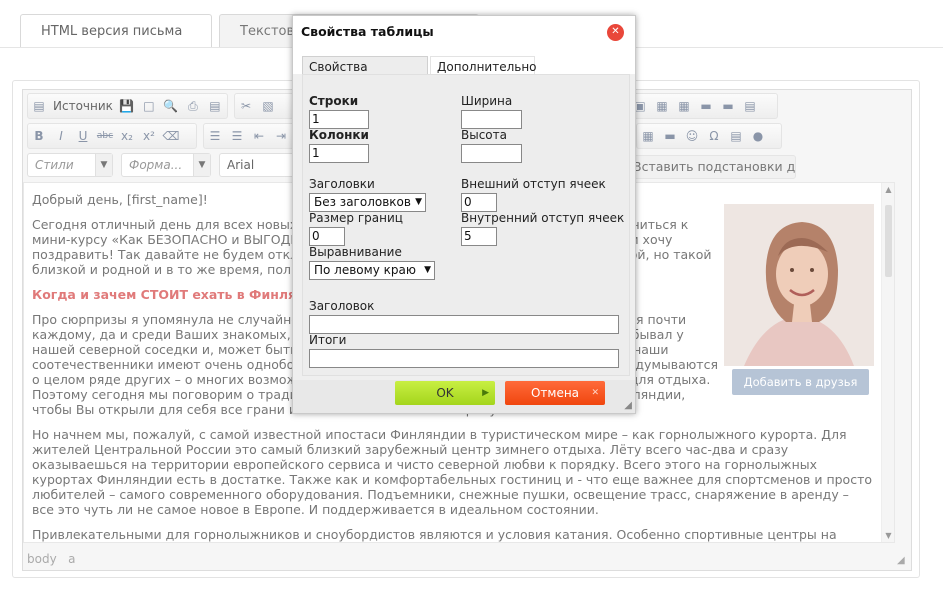 The height and width of the screenshot is (591, 943). Describe the element at coordinates (888, 241) in the screenshot. I see `scrollbar-thumb` at that location.